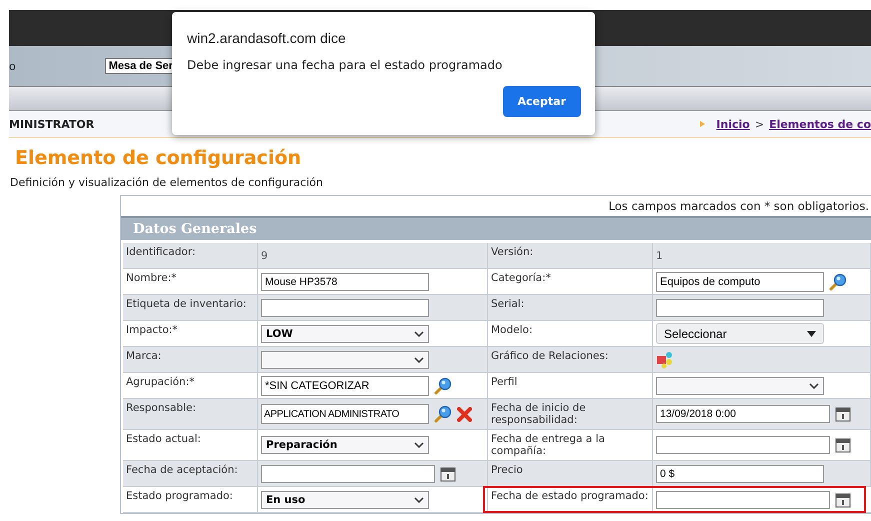 Image resolution: width=871 pixels, height=521 pixels. What do you see at coordinates (345, 65) in the screenshot?
I see `dialog-message: Debe ingresar una fecha para el estado programado` at bounding box center [345, 65].